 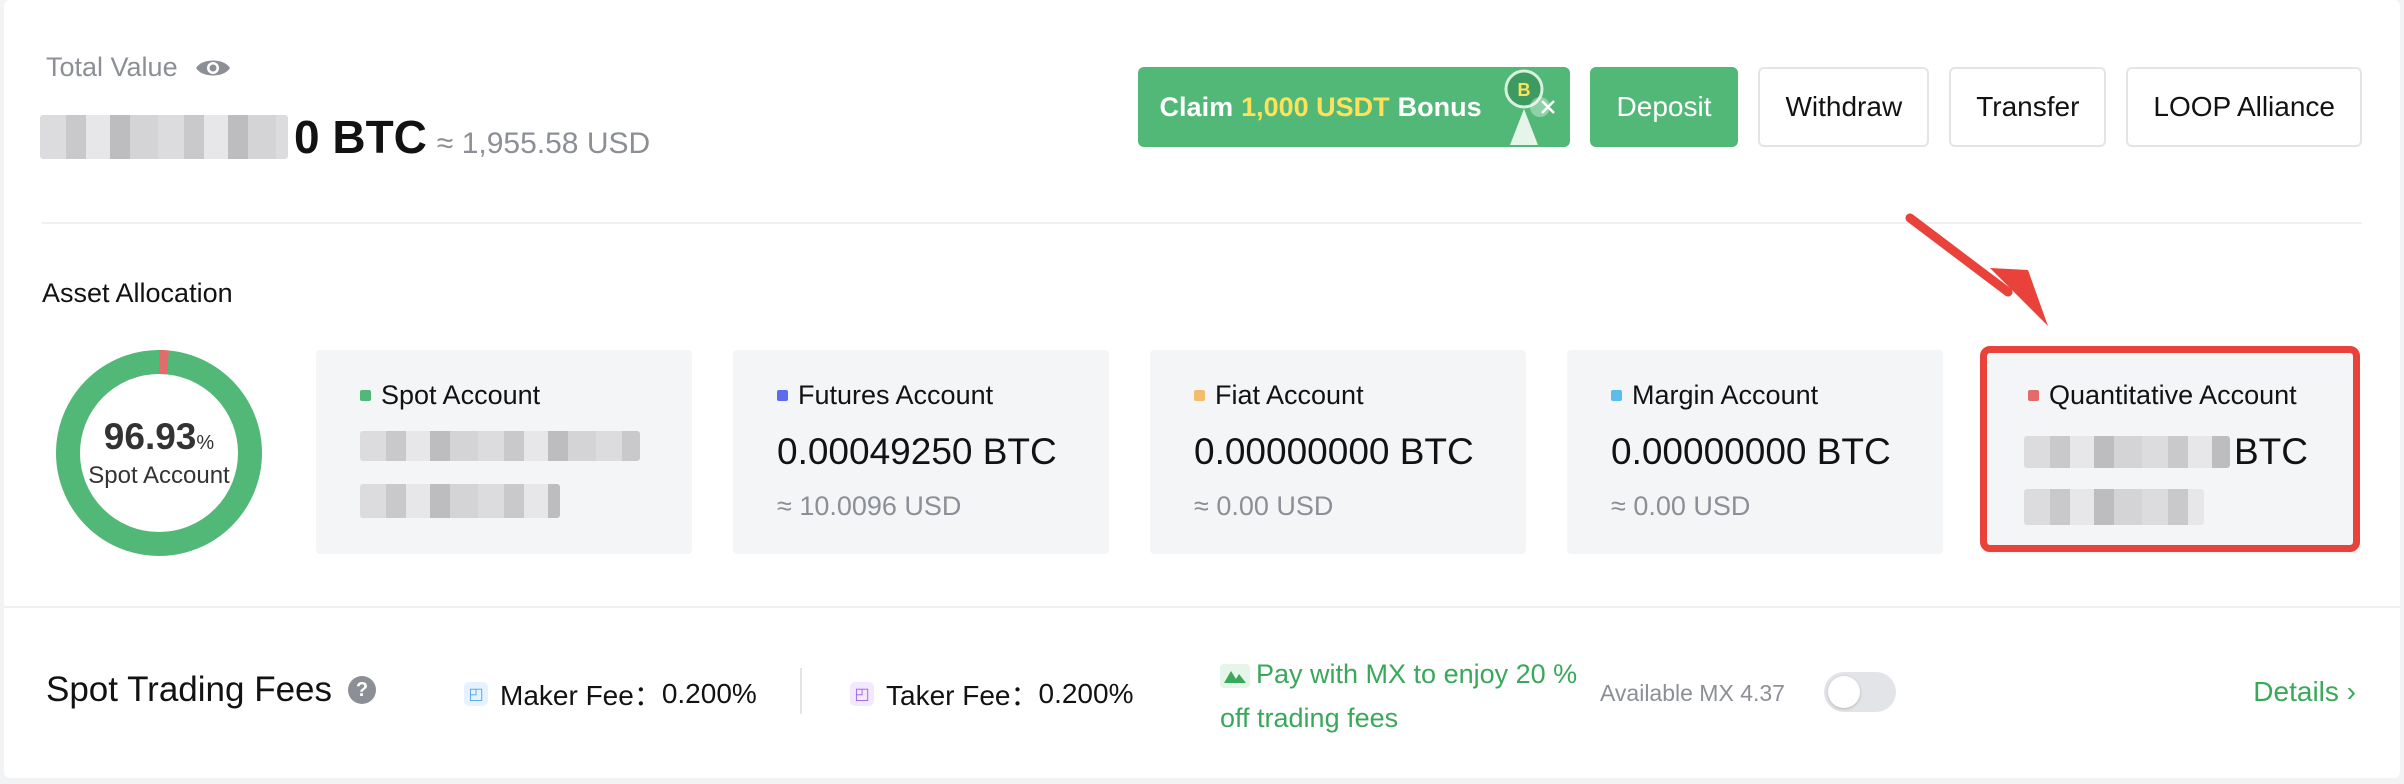 I want to click on total-value-hidden, so click(x=164, y=137).